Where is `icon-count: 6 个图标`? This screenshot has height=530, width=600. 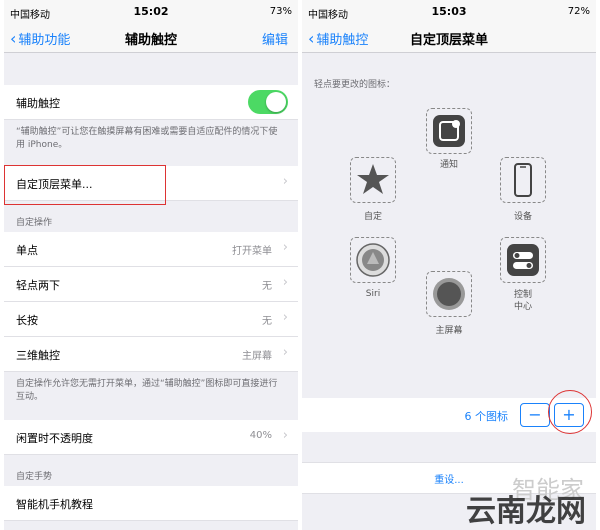
icon-count: 6 个图标 is located at coordinates (486, 416).